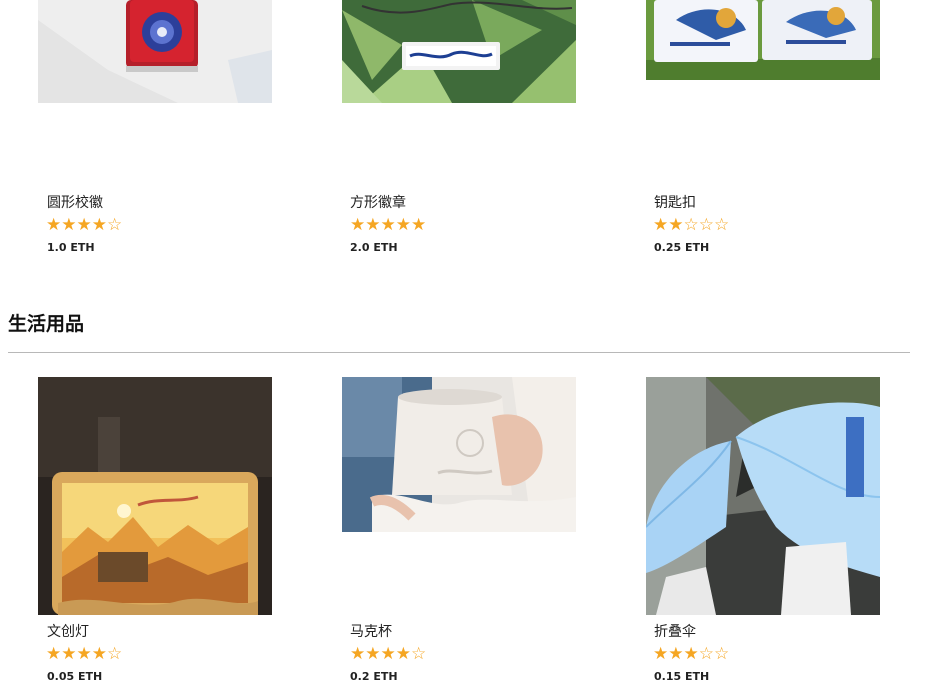 This screenshot has height=696, width=925. I want to click on product-name: 方形徽章, so click(378, 202).